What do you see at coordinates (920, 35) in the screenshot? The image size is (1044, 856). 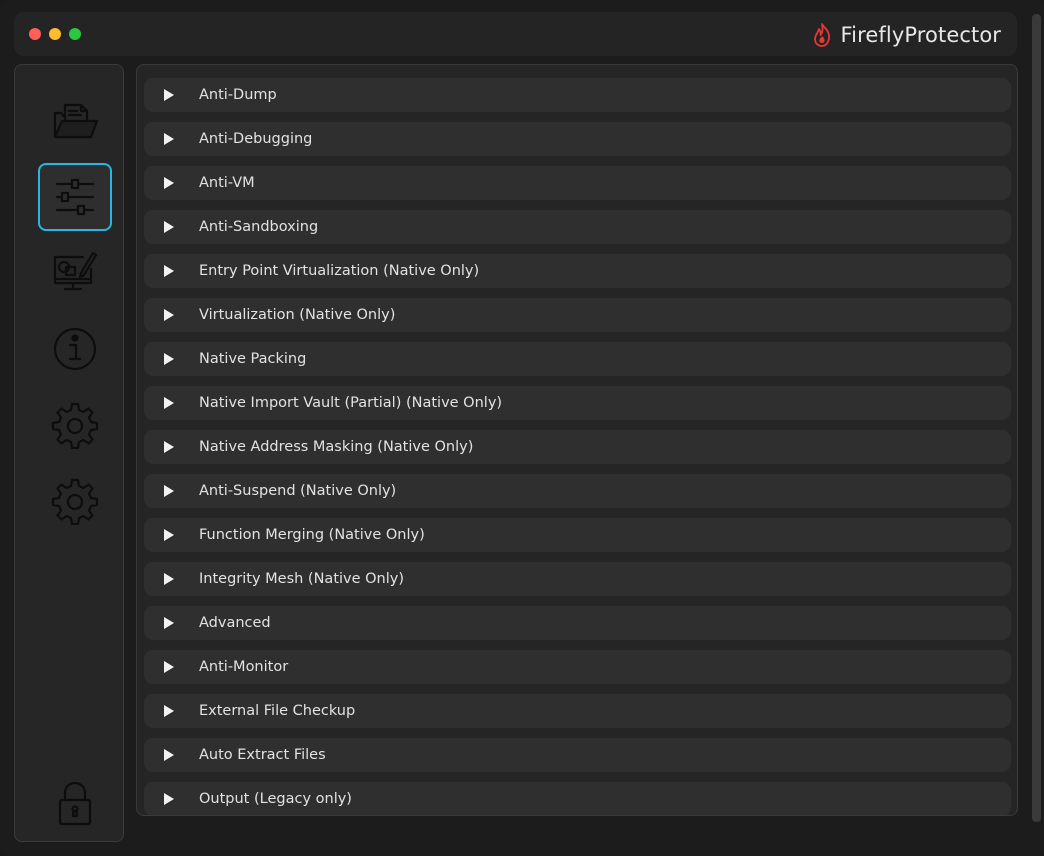 I see `app-title: FireflyProtector` at bounding box center [920, 35].